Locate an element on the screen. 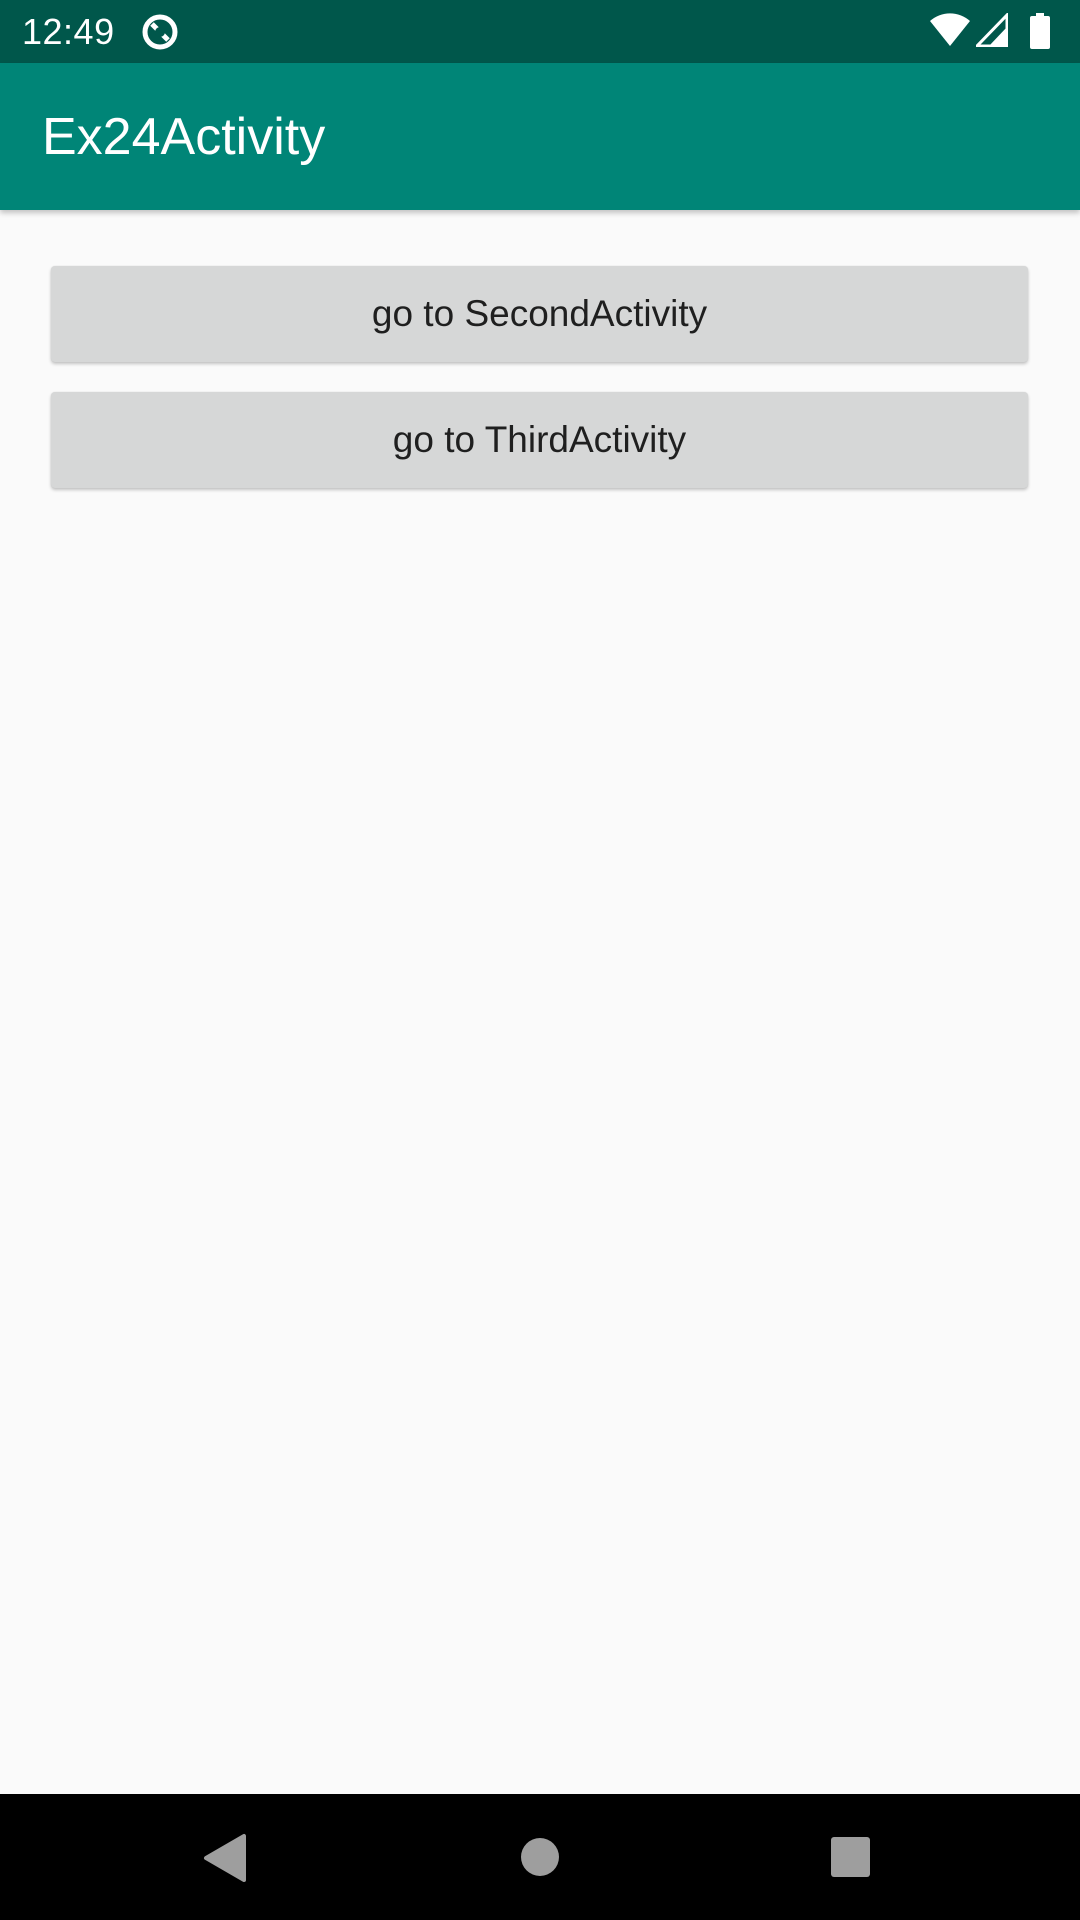 Image resolution: width=1080 pixels, height=1920 pixels. back-triangle-icon is located at coordinates (225, 1858).